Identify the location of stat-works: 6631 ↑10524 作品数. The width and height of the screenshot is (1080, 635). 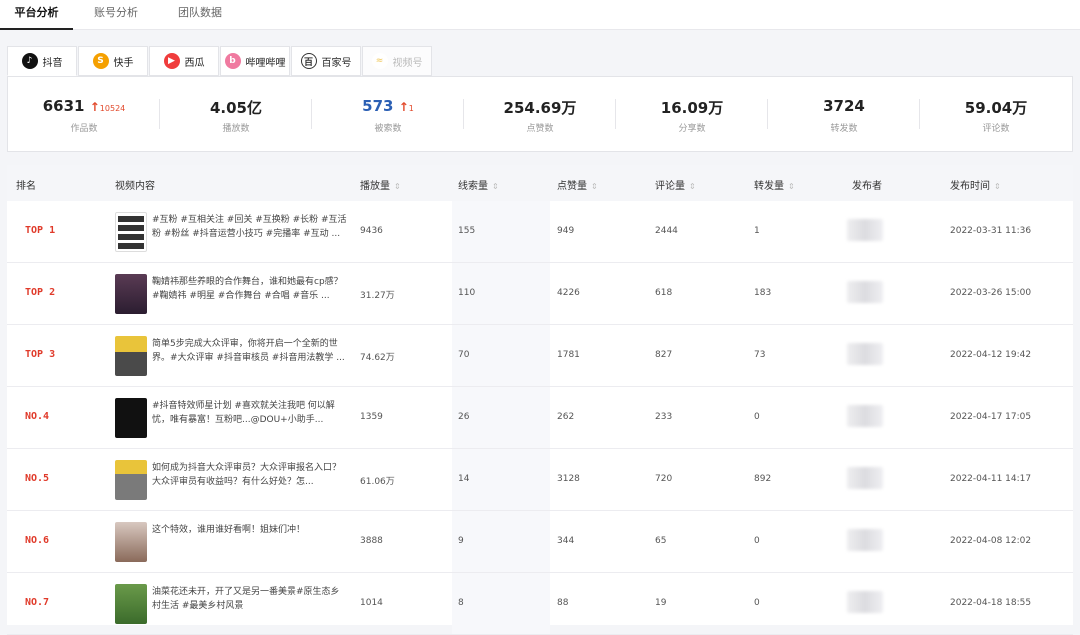
(84, 115).